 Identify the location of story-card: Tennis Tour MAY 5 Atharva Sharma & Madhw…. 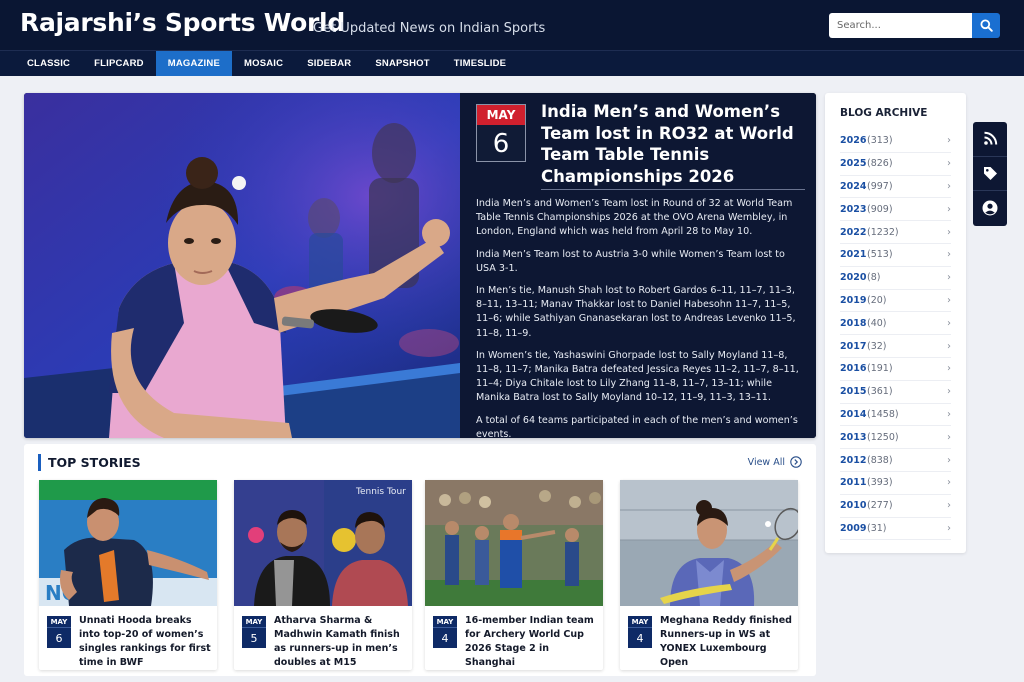
(323, 575).